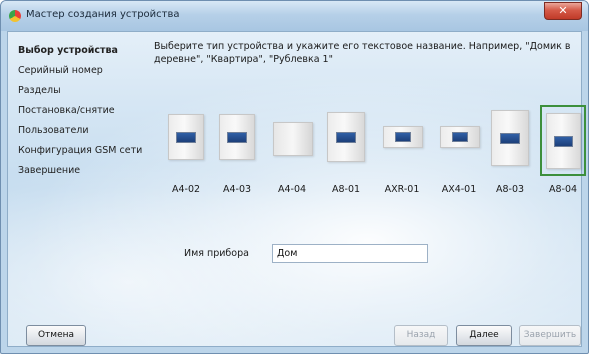 The width and height of the screenshot is (589, 354). I want to click on step-users: Пользователи, so click(88, 131).